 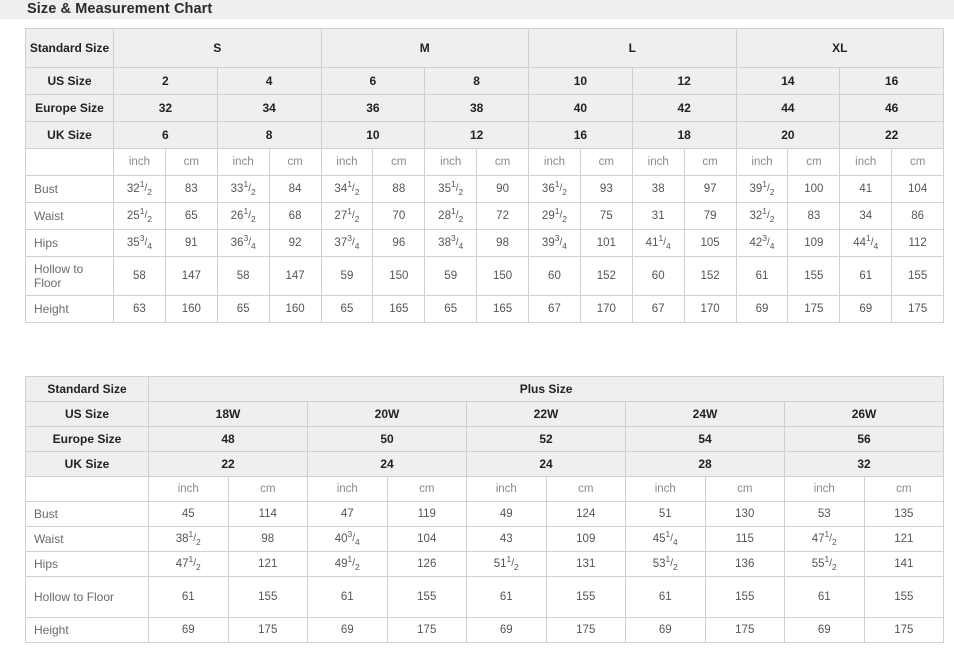 I want to click on measure-value-cell: 112, so click(x=918, y=243).